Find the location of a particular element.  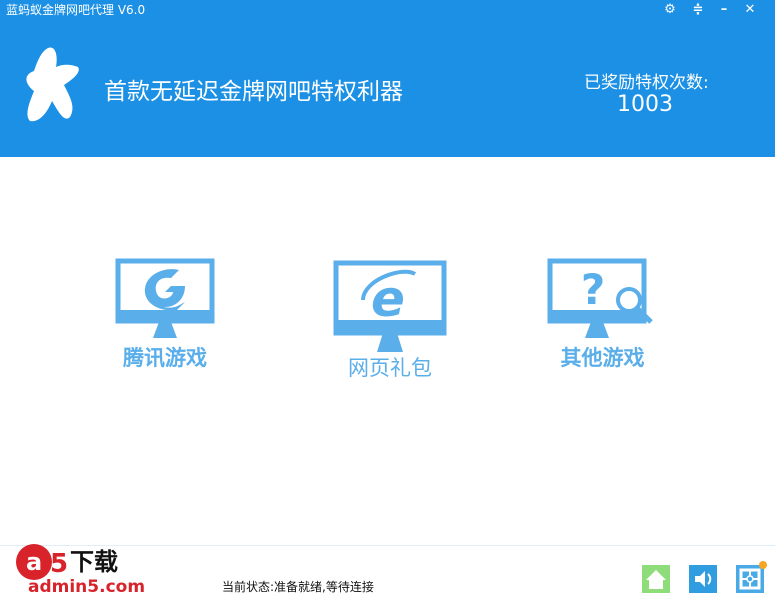

watermark-logo: a 5 下载 admin5.com is located at coordinates (82, 569).